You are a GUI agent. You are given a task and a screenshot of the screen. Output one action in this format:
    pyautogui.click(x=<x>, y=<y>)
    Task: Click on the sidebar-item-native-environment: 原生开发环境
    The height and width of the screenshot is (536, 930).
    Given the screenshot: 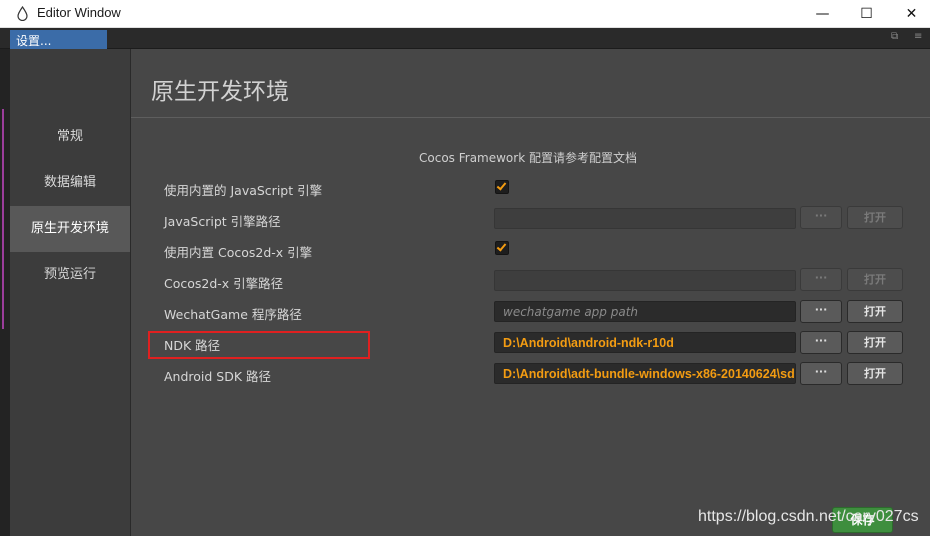 What is the action you would take?
    pyautogui.click(x=70, y=229)
    